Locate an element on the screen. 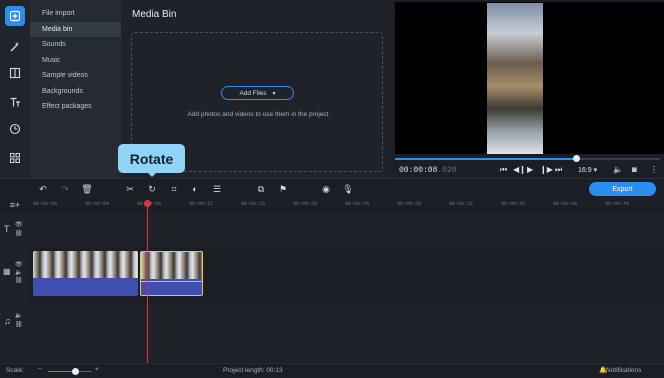 Image resolution: width=664 pixels, height=378 pixels. play-icon: ▶ is located at coordinates (530, 169).